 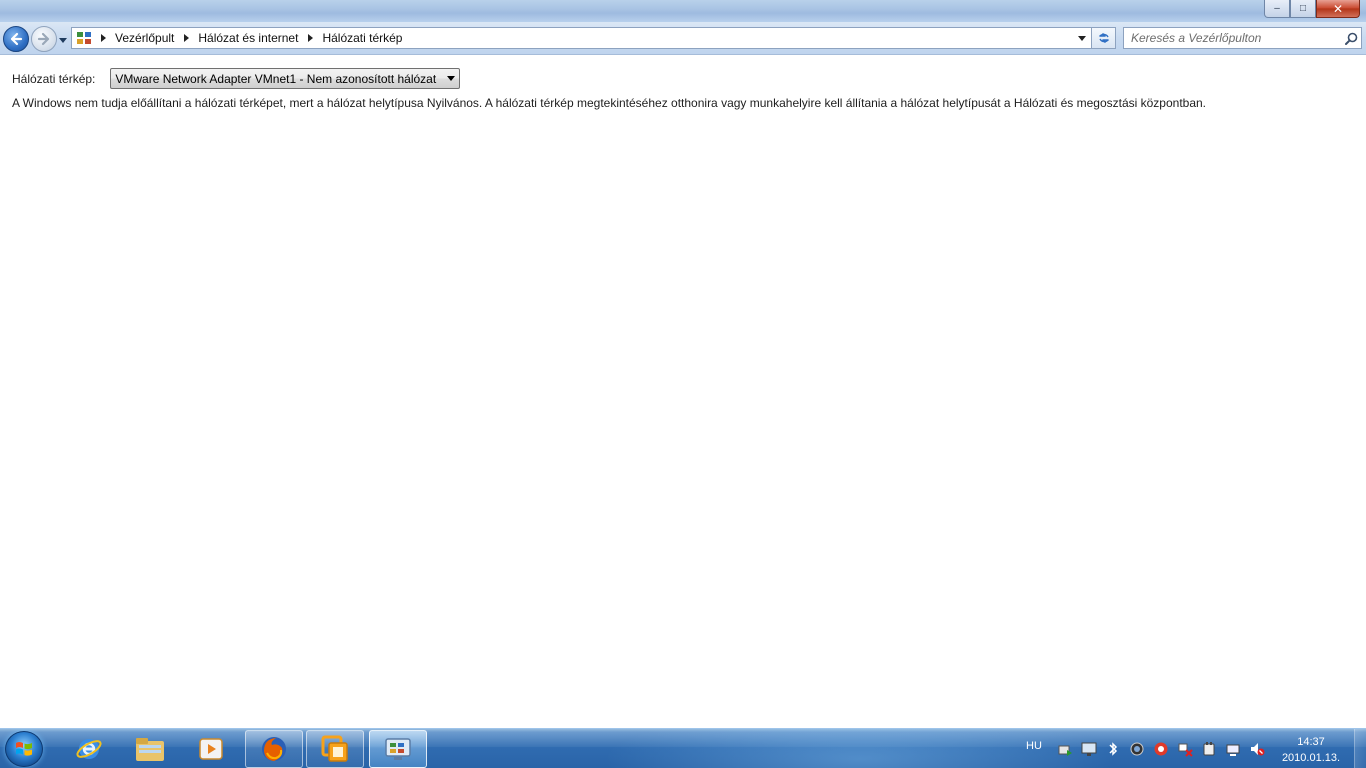 I want to click on tray-monitor-icon, so click(x=1089, y=749).